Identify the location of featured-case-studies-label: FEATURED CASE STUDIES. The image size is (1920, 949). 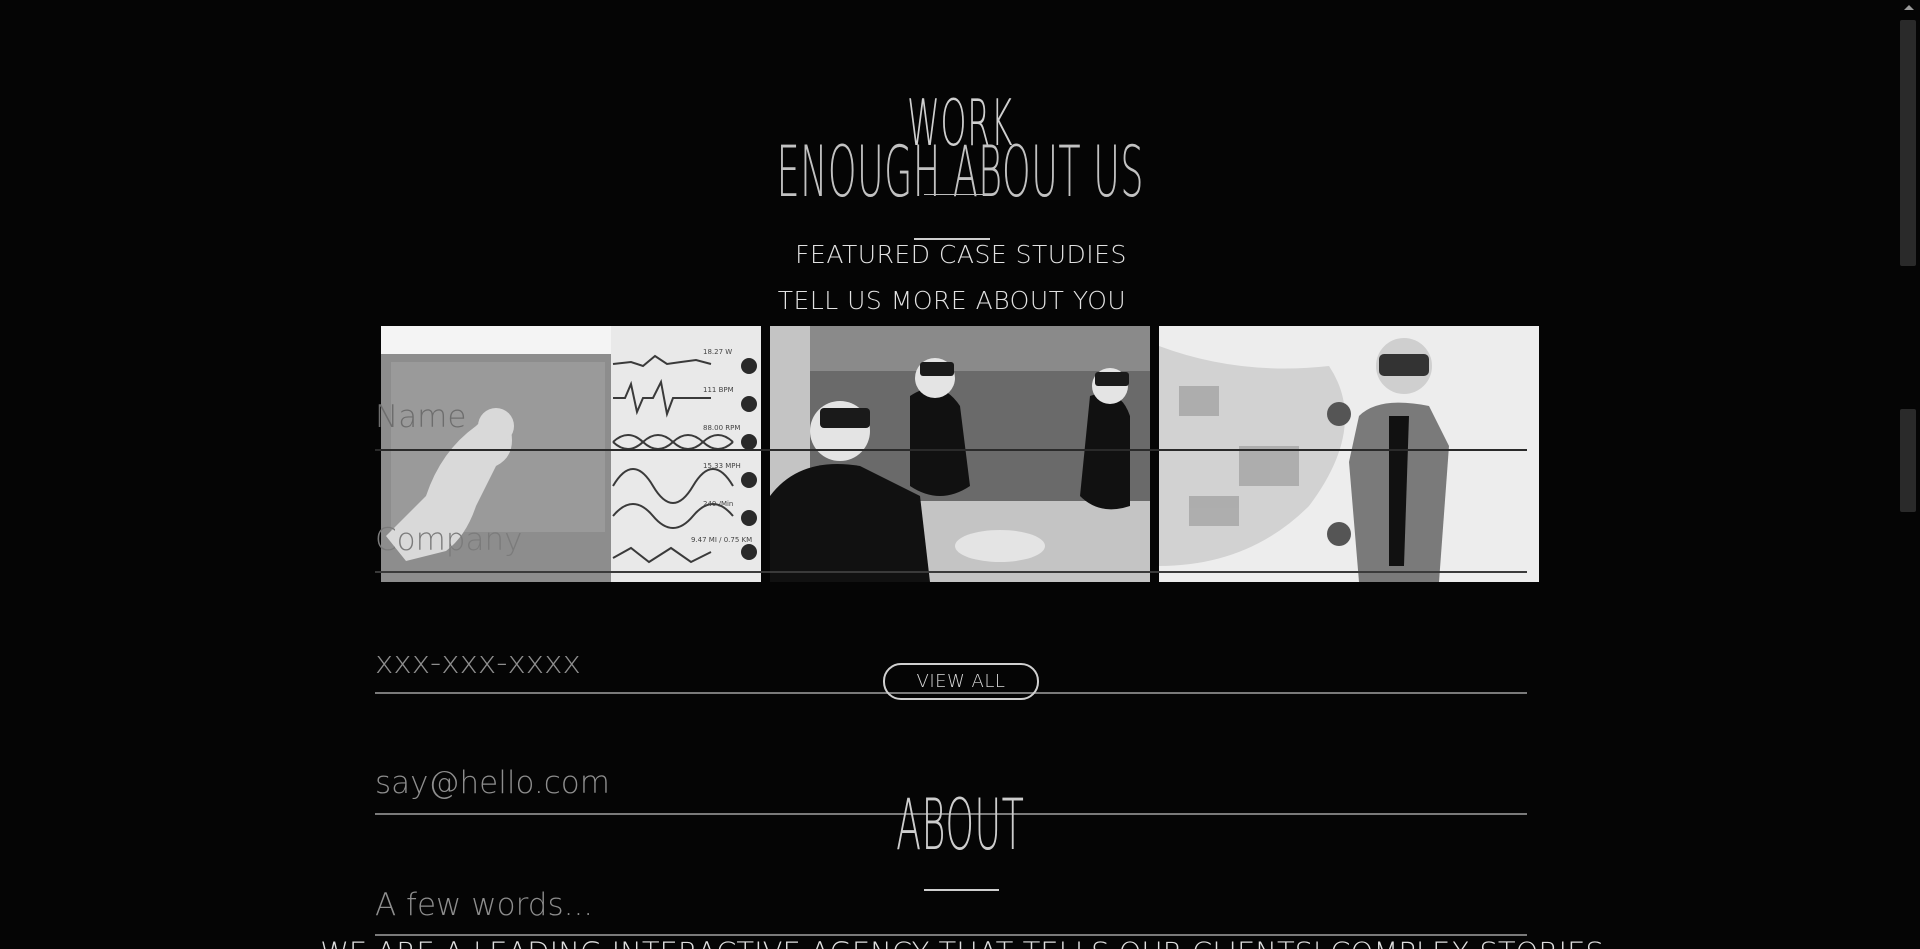
(960, 254).